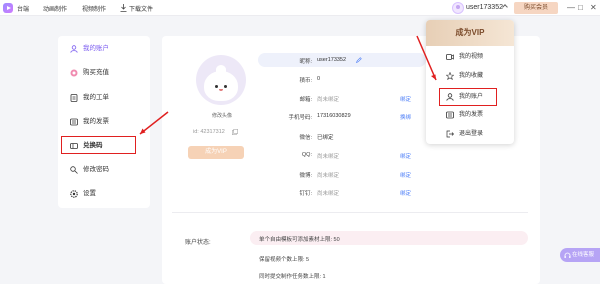 Image resolution: width=600 pixels, height=284 pixels. Describe the element at coordinates (300, 8) in the screenshot. I see `top-bar: 台端 动画制作 视频制作 下载文件 user173352 购买会员 — □ ✕` at that location.